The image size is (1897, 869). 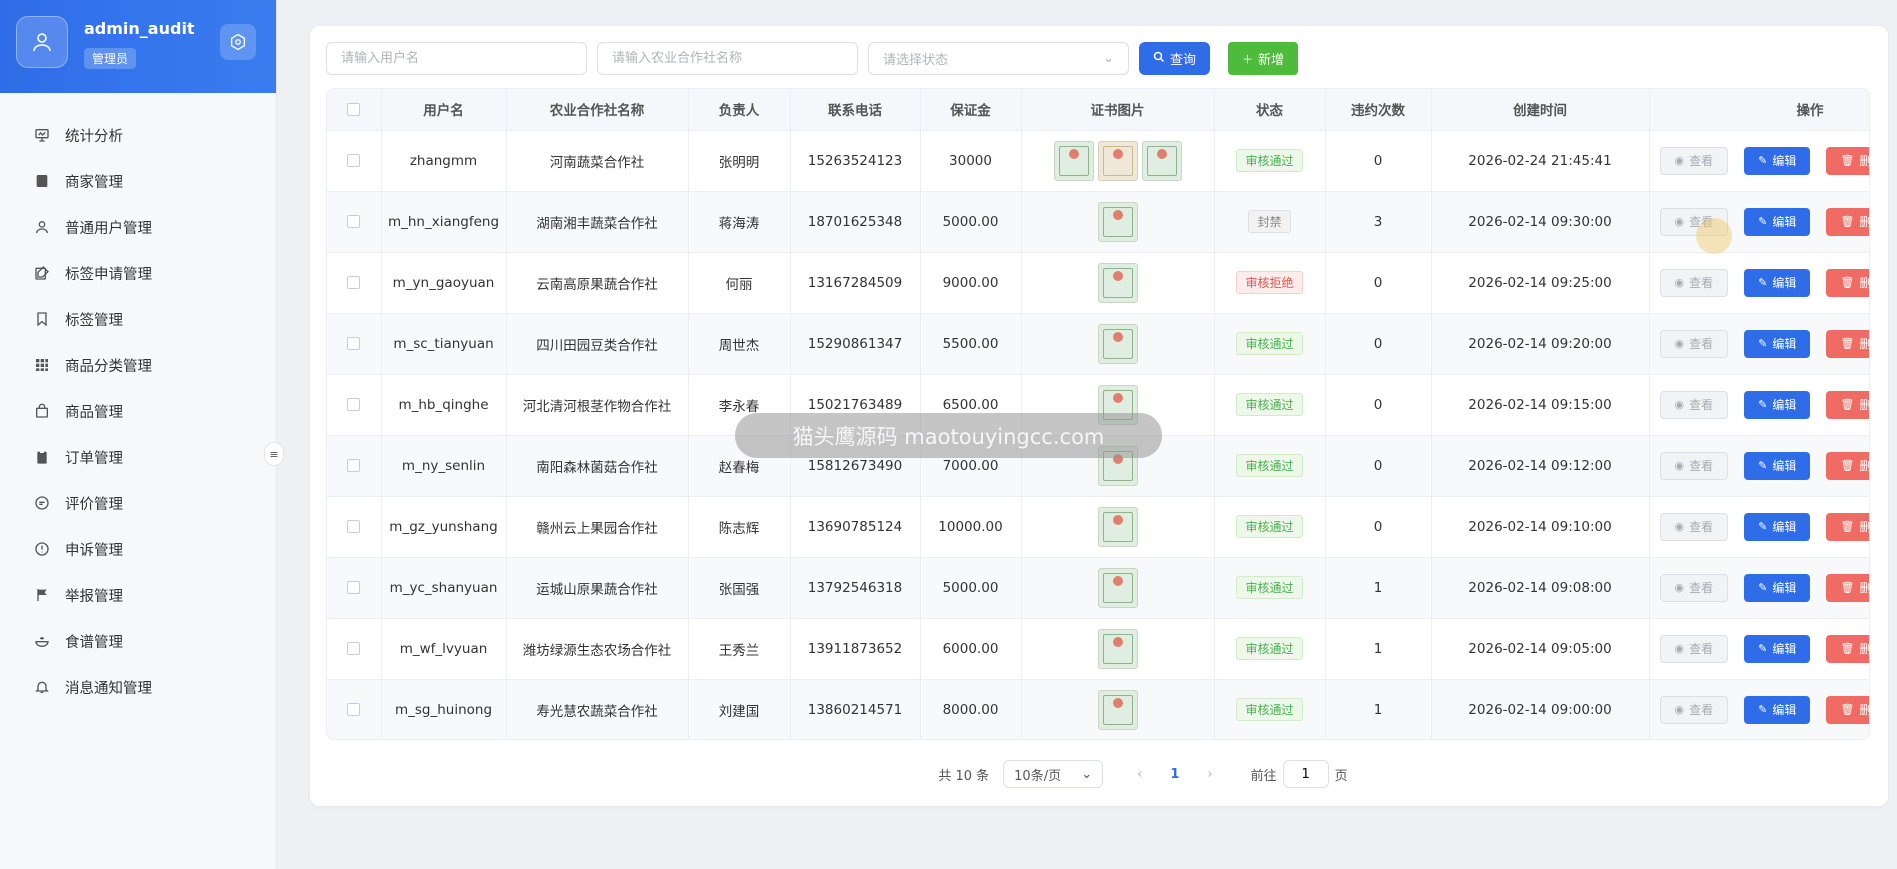 I want to click on sidebar-item-7: 订单管理, so click(x=138, y=457).